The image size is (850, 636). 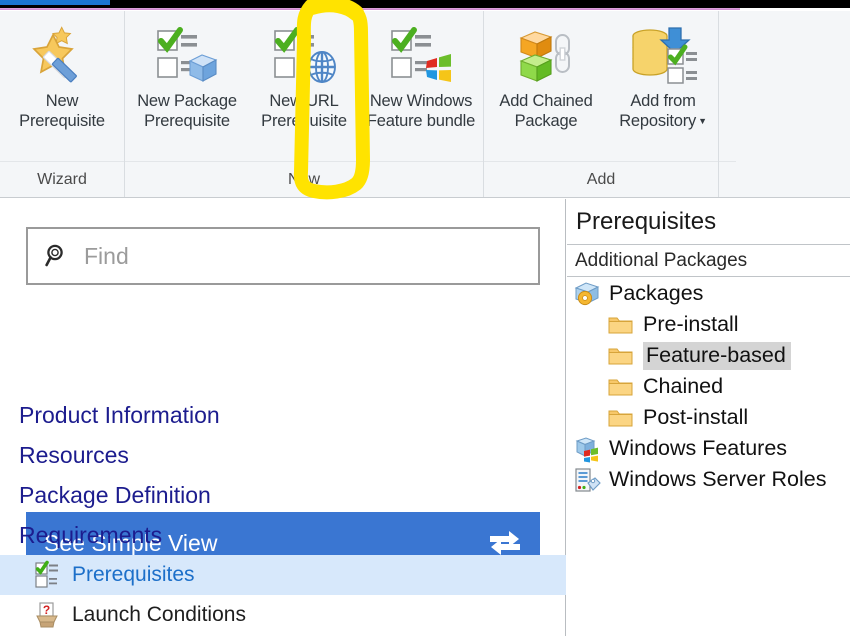 I want to click on ribbon-group-label-new: New, so click(x=304, y=179).